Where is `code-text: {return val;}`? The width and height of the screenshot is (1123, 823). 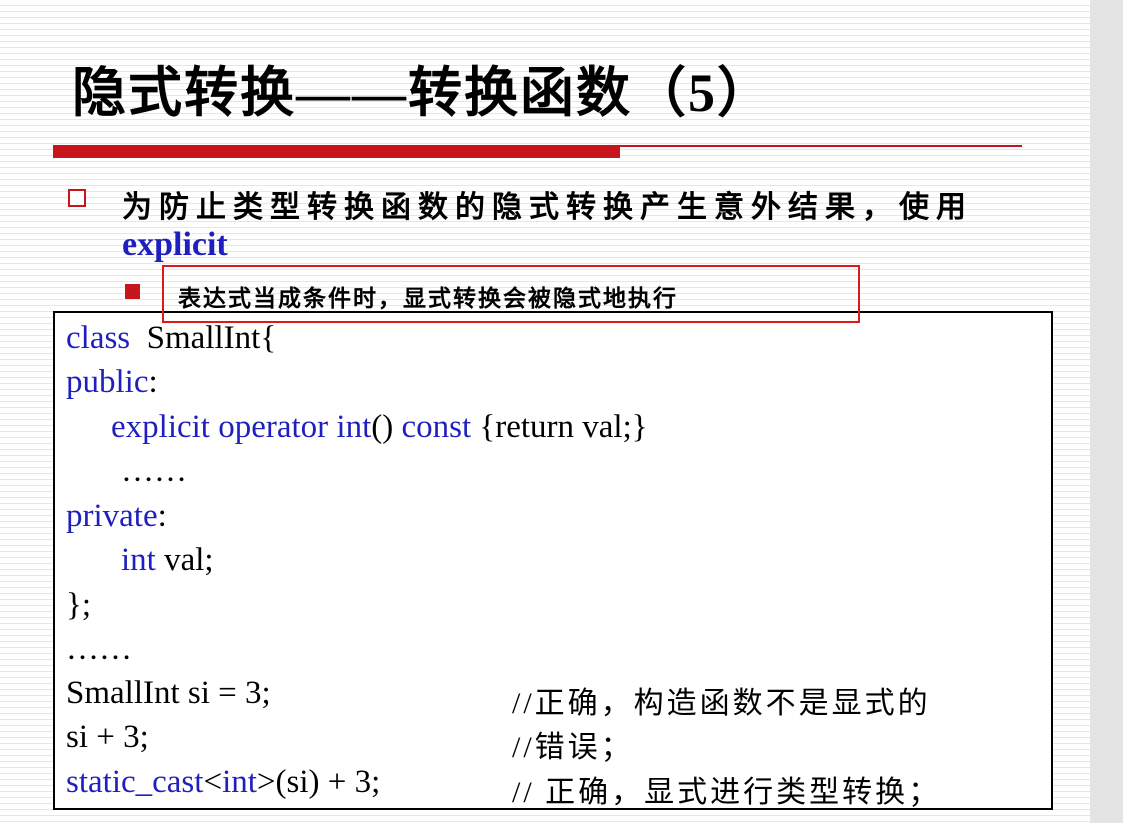
code-text: {return val;} is located at coordinates (559, 427).